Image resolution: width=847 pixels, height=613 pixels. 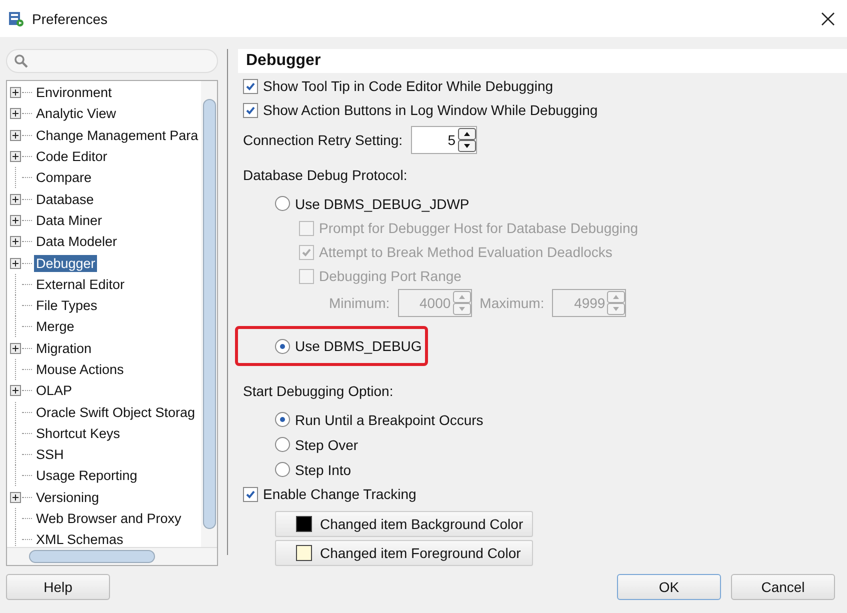 What do you see at coordinates (74, 93) in the screenshot?
I see `tree-item: Environment` at bounding box center [74, 93].